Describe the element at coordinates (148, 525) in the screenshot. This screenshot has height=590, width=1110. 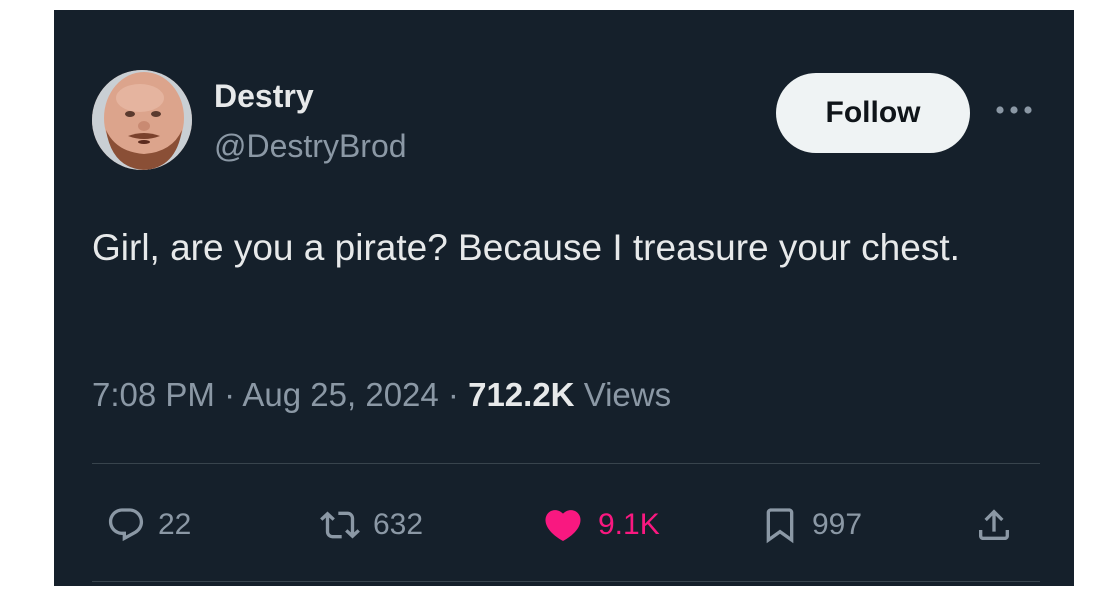
I see `reply-button: 22` at that location.